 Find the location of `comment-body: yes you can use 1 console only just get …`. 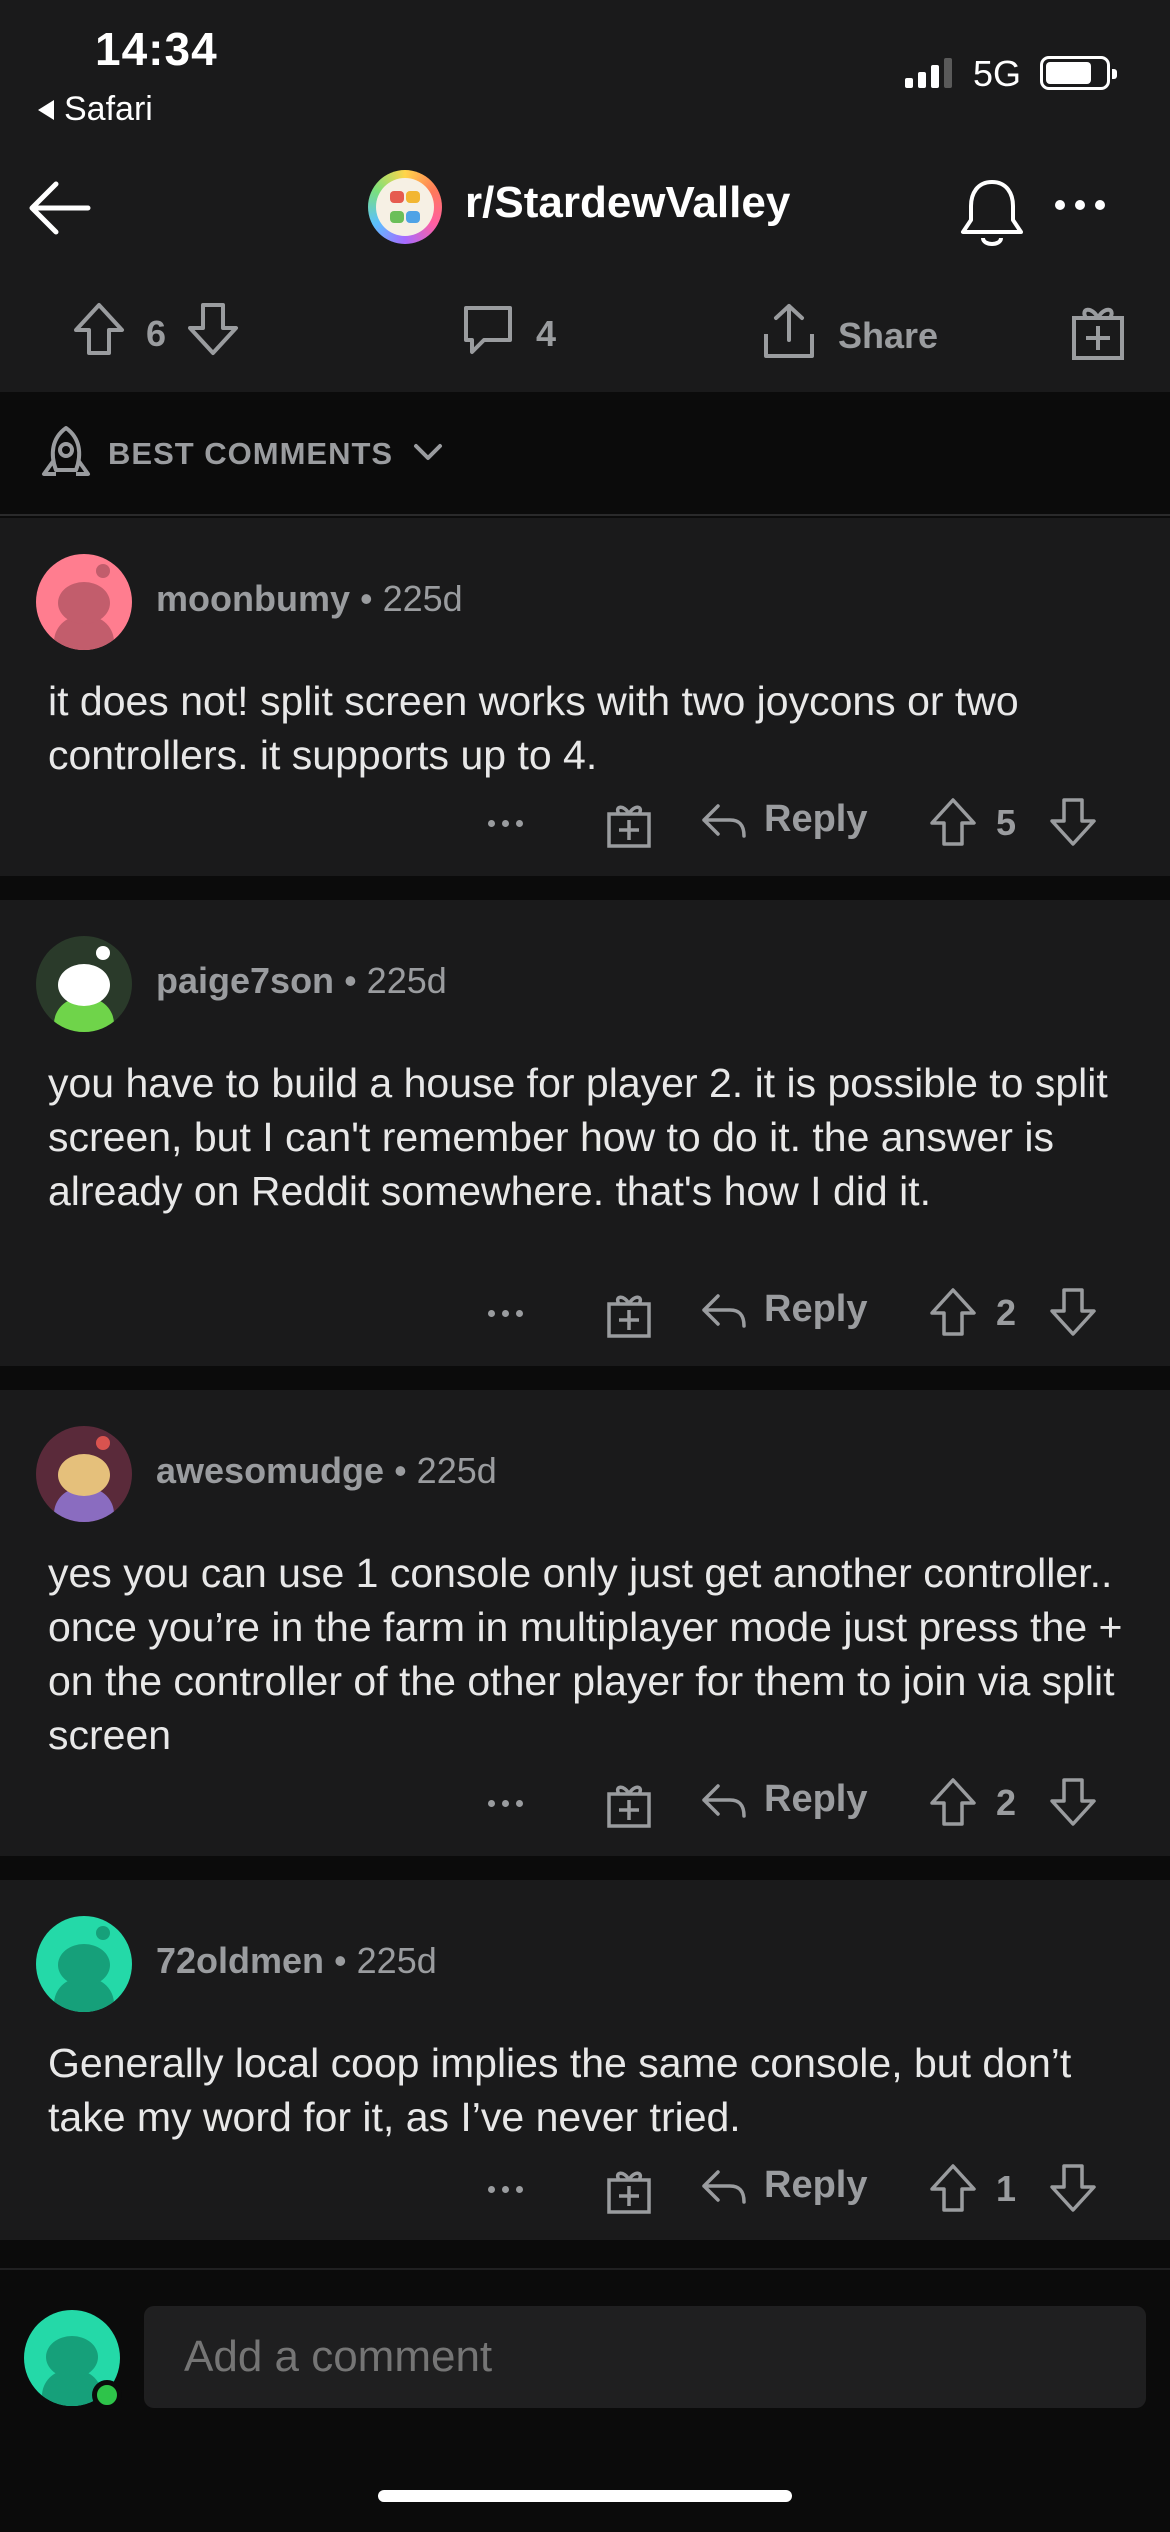

comment-body: yes you can use 1 console only just get … is located at coordinates (585, 1654).